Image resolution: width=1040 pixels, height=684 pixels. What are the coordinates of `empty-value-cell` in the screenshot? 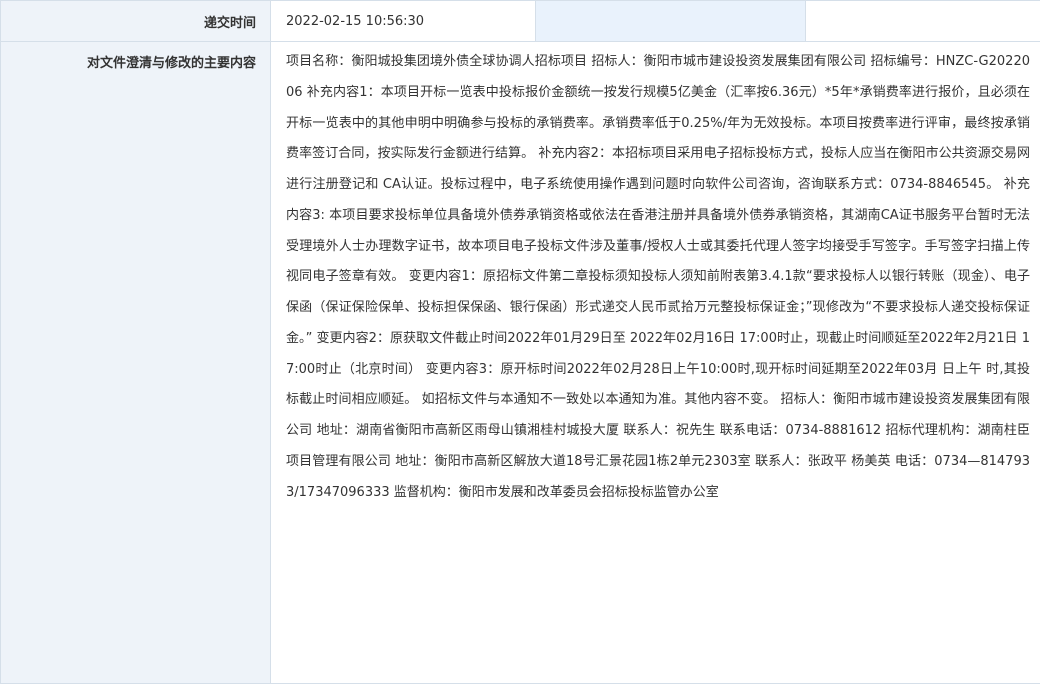 It's located at (923, 21).